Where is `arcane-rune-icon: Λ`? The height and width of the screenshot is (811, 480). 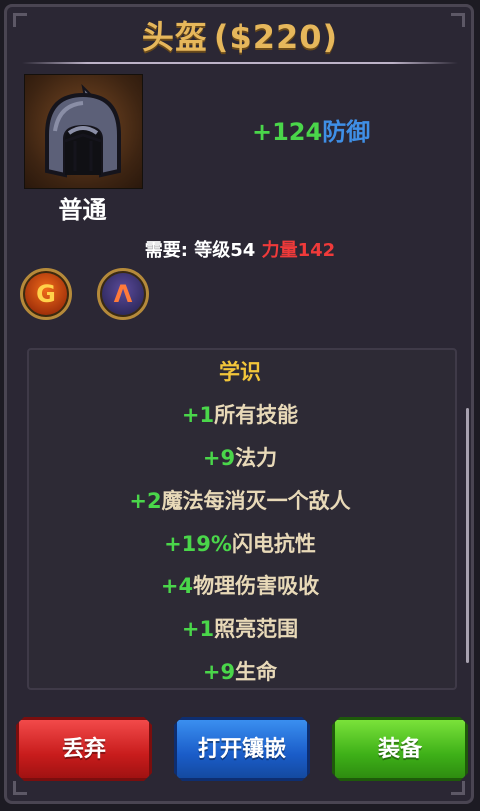
arcane-rune-icon: Λ is located at coordinates (123, 294).